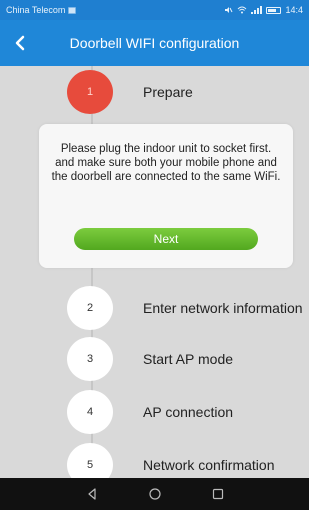 This screenshot has width=320, height=510. I want to click on status-time: 14:4, so click(294, 10).